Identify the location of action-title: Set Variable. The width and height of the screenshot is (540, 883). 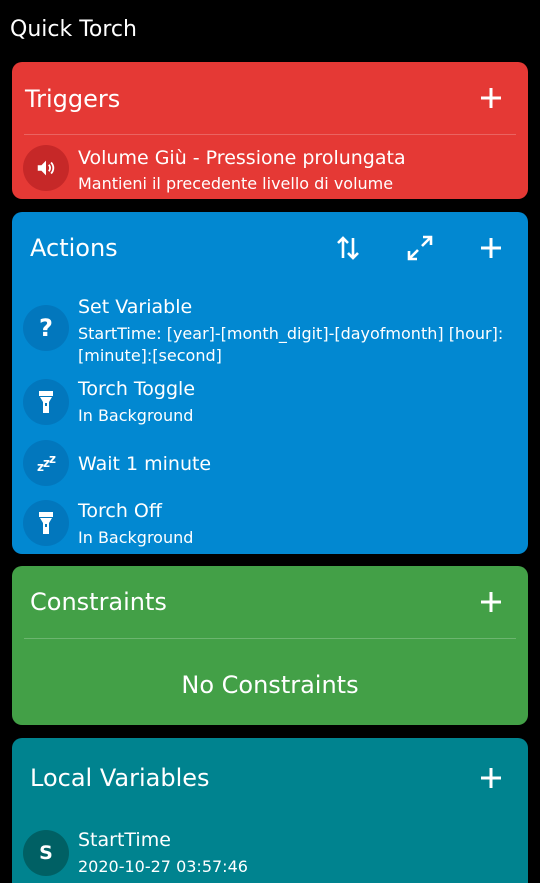
(135, 307).